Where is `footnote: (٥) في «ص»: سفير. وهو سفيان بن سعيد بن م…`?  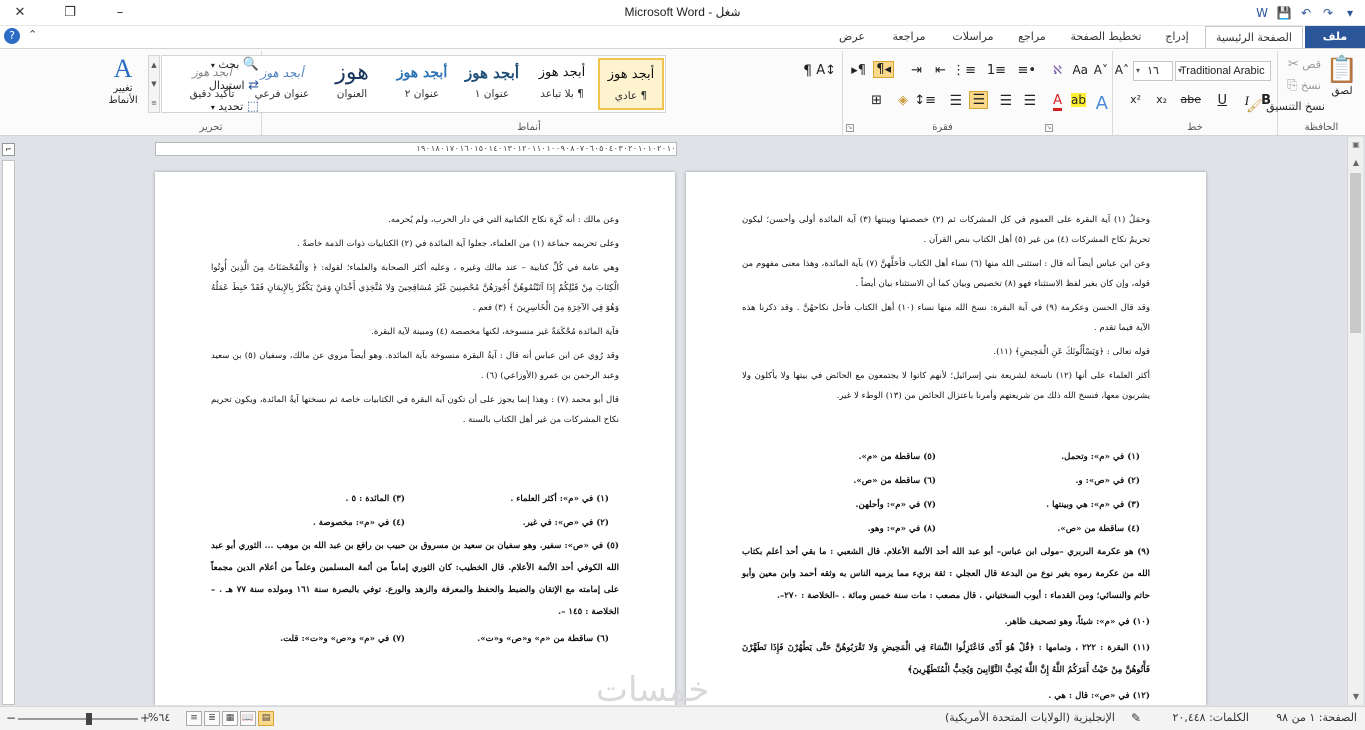
footnote: (٥) في «ص»: سفير. وهو سفيان بن سعيد بن م… is located at coordinates (415, 579).